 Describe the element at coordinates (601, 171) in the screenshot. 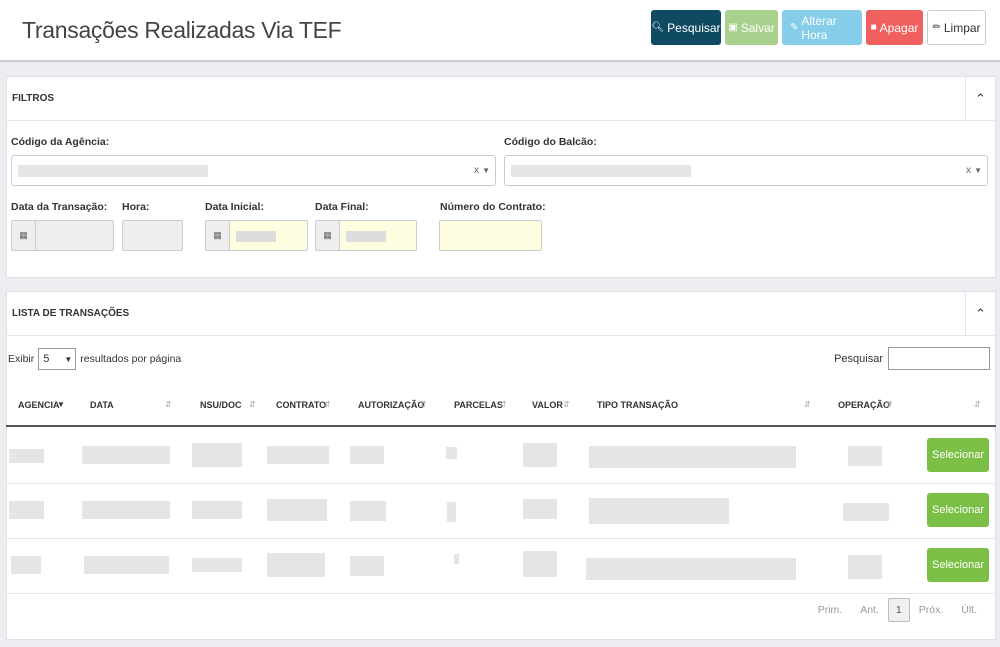

I see `counter-select-value` at that location.